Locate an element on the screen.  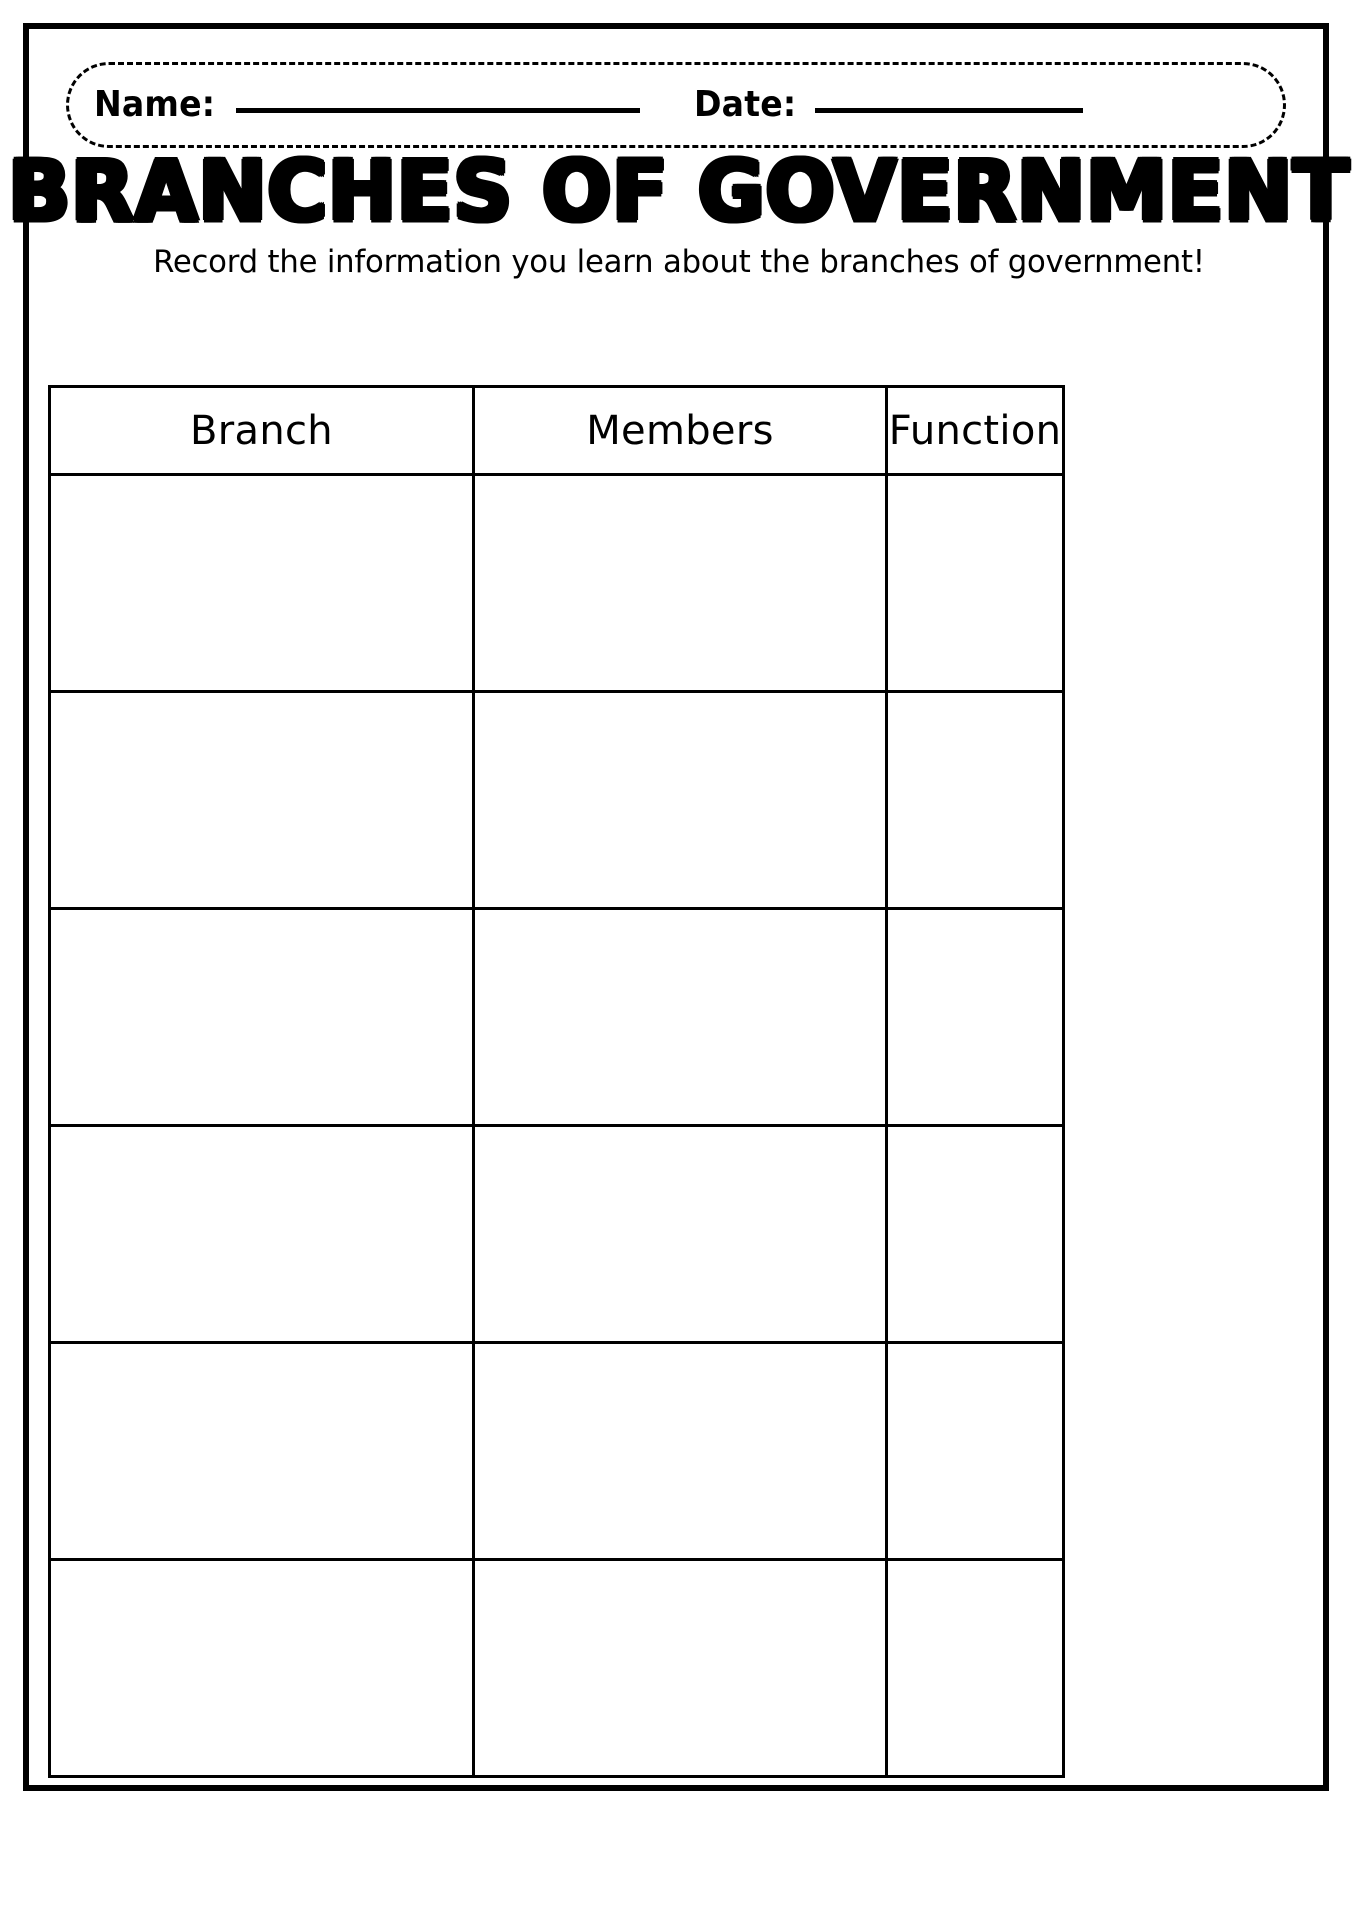
name-label: Name: is located at coordinates (155, 104).